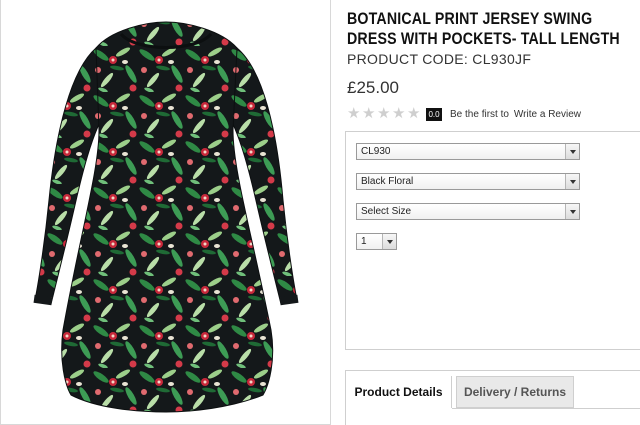 This screenshot has width=640, height=425. What do you see at coordinates (399, 392) in the screenshot?
I see `tab-product-details: Product Details` at bounding box center [399, 392].